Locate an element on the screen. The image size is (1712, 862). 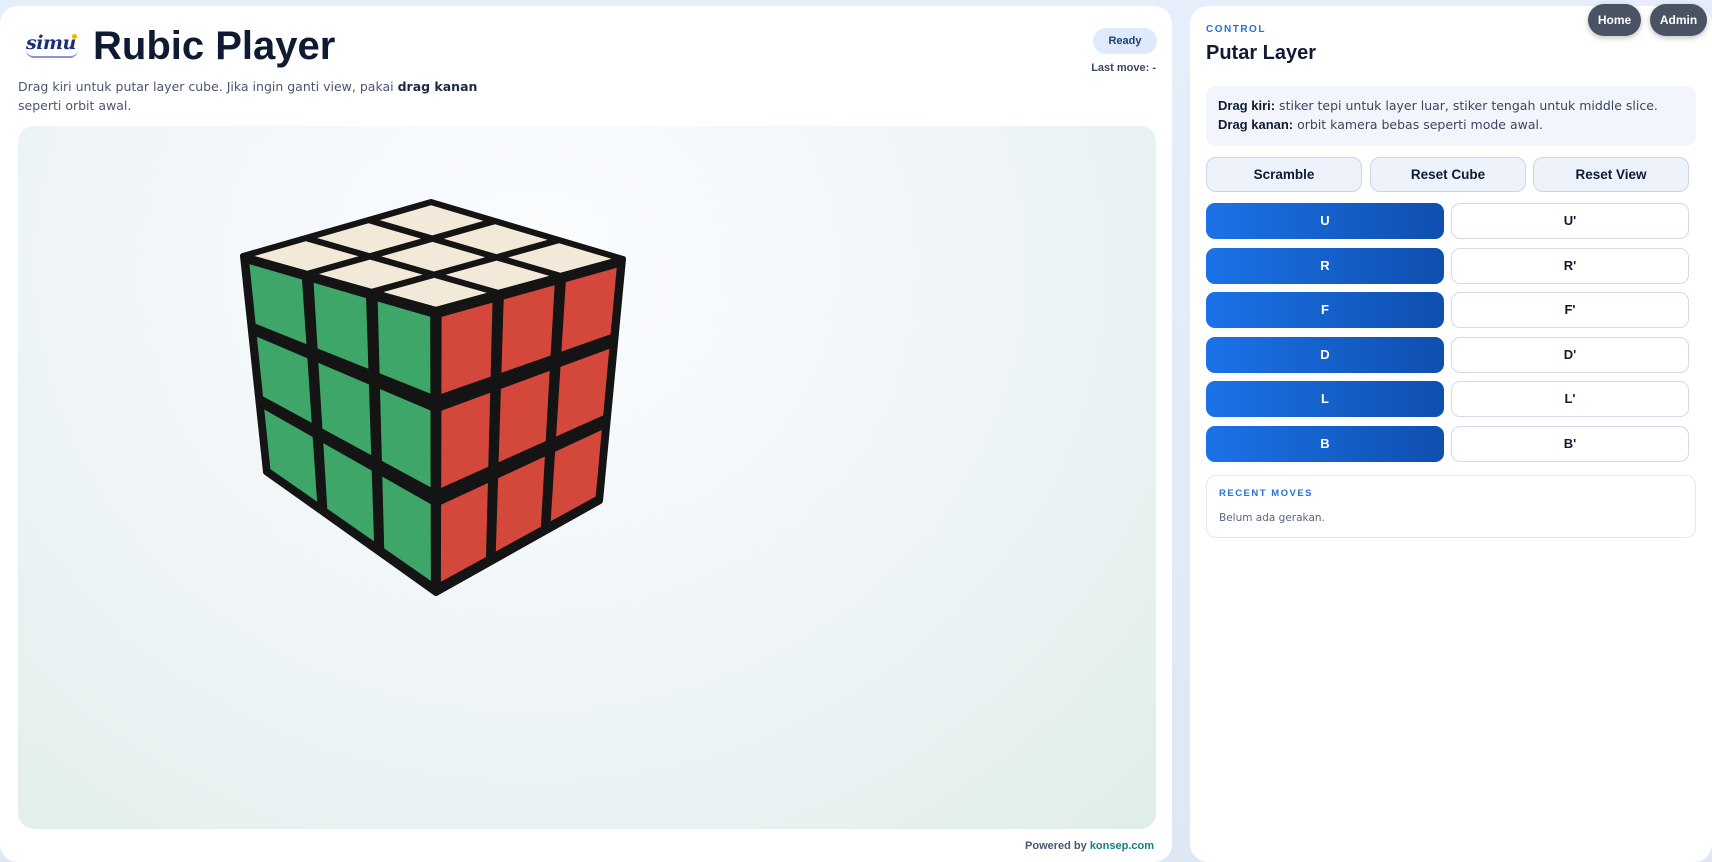
simu-logo: simu is located at coordinates (54, 46).